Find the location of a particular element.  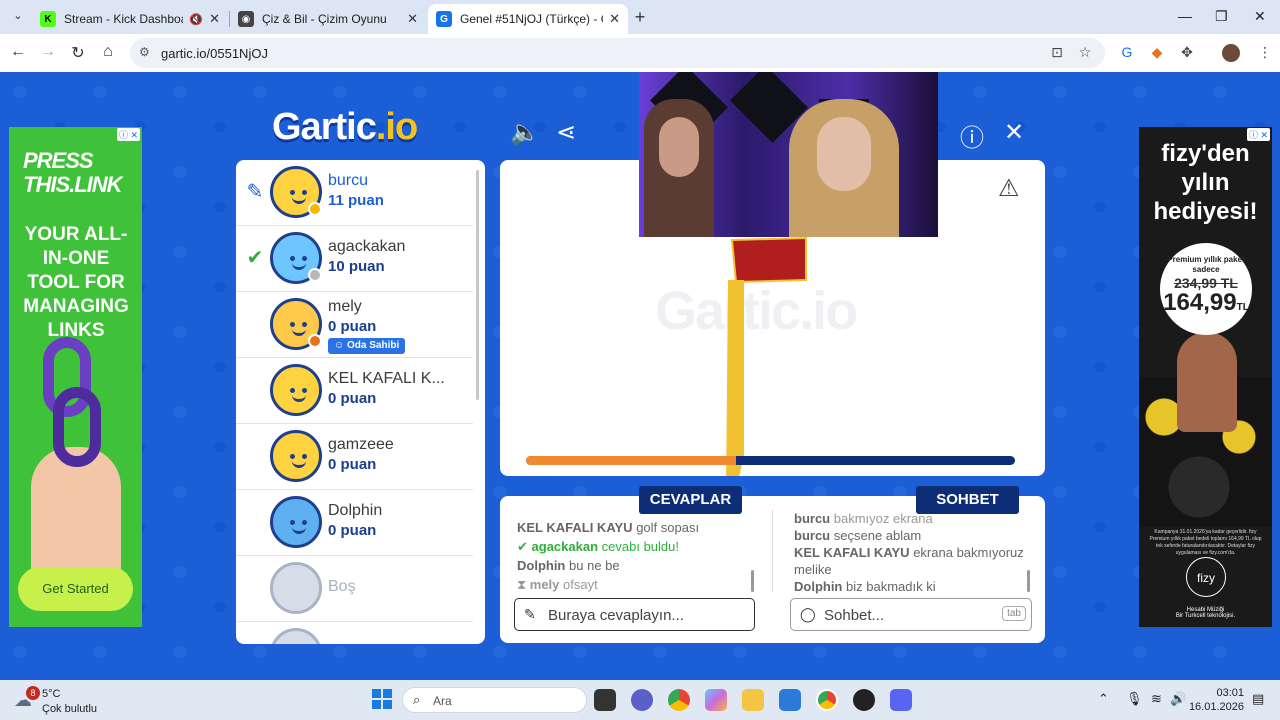

player-row: mely 0 puan ☺ Oda Sahibi is located at coordinates (354, 325).